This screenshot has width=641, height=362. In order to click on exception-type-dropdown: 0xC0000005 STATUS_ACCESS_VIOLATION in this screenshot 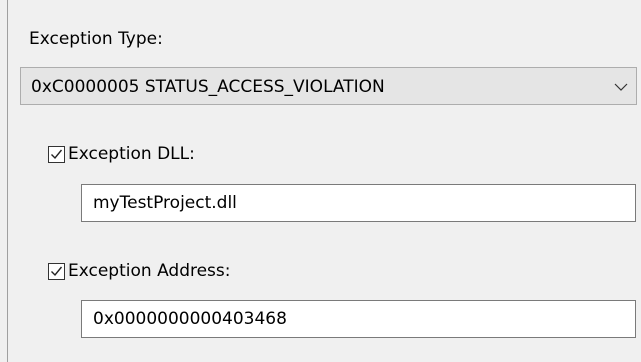, I will do `click(328, 86)`.